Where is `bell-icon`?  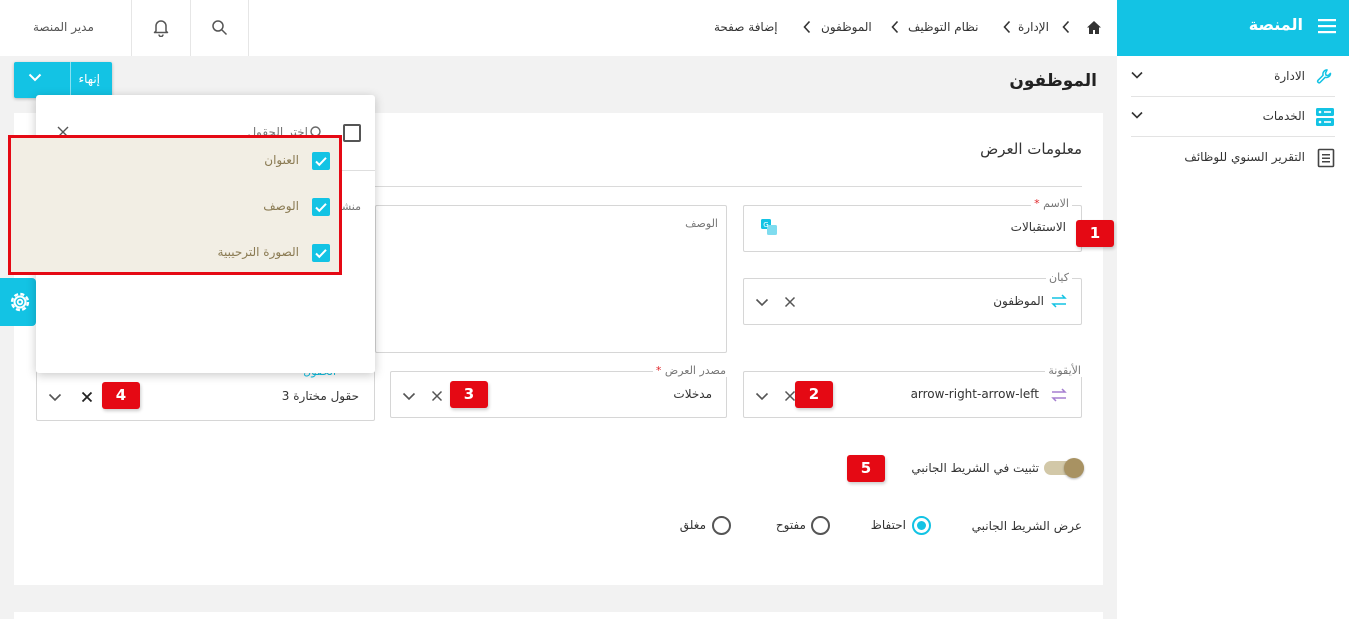 bell-icon is located at coordinates (161, 27).